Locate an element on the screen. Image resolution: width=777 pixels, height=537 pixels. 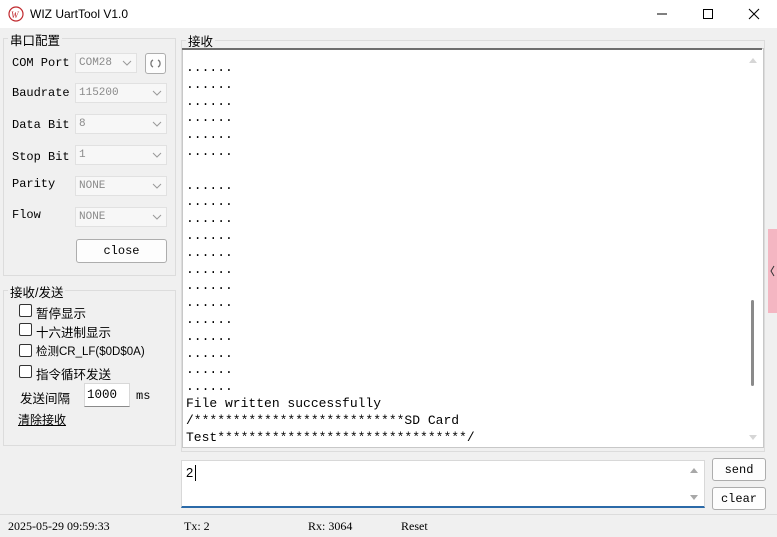
flow-label: Flow is located at coordinates (26, 215).